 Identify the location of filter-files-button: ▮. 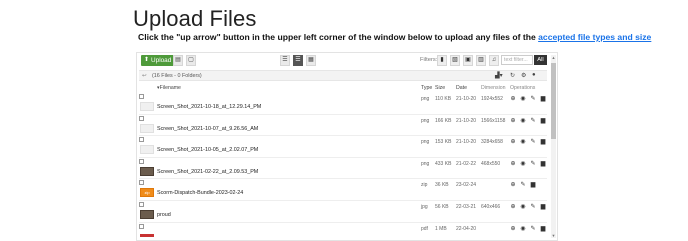
(442, 60).